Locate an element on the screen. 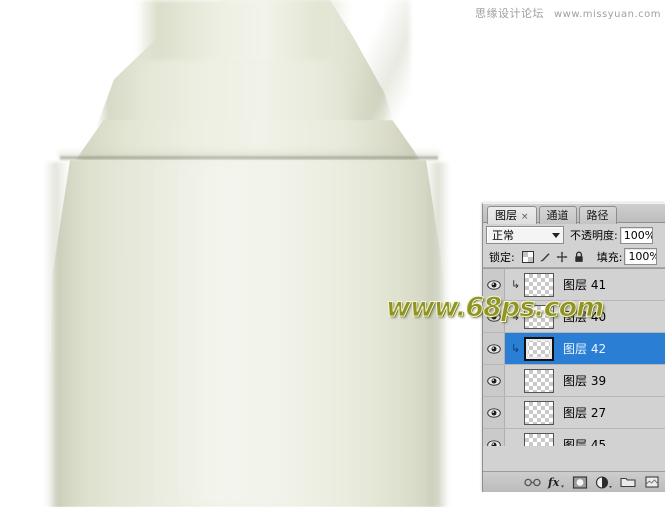  table-row: ↳ 图层 42 is located at coordinates (574, 349).